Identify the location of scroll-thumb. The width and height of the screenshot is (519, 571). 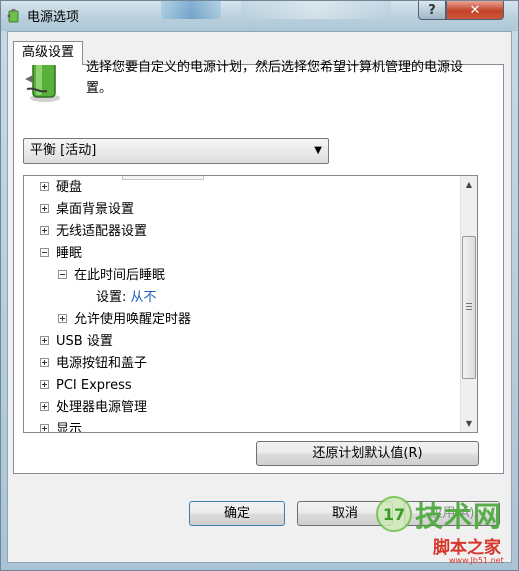
(469, 307).